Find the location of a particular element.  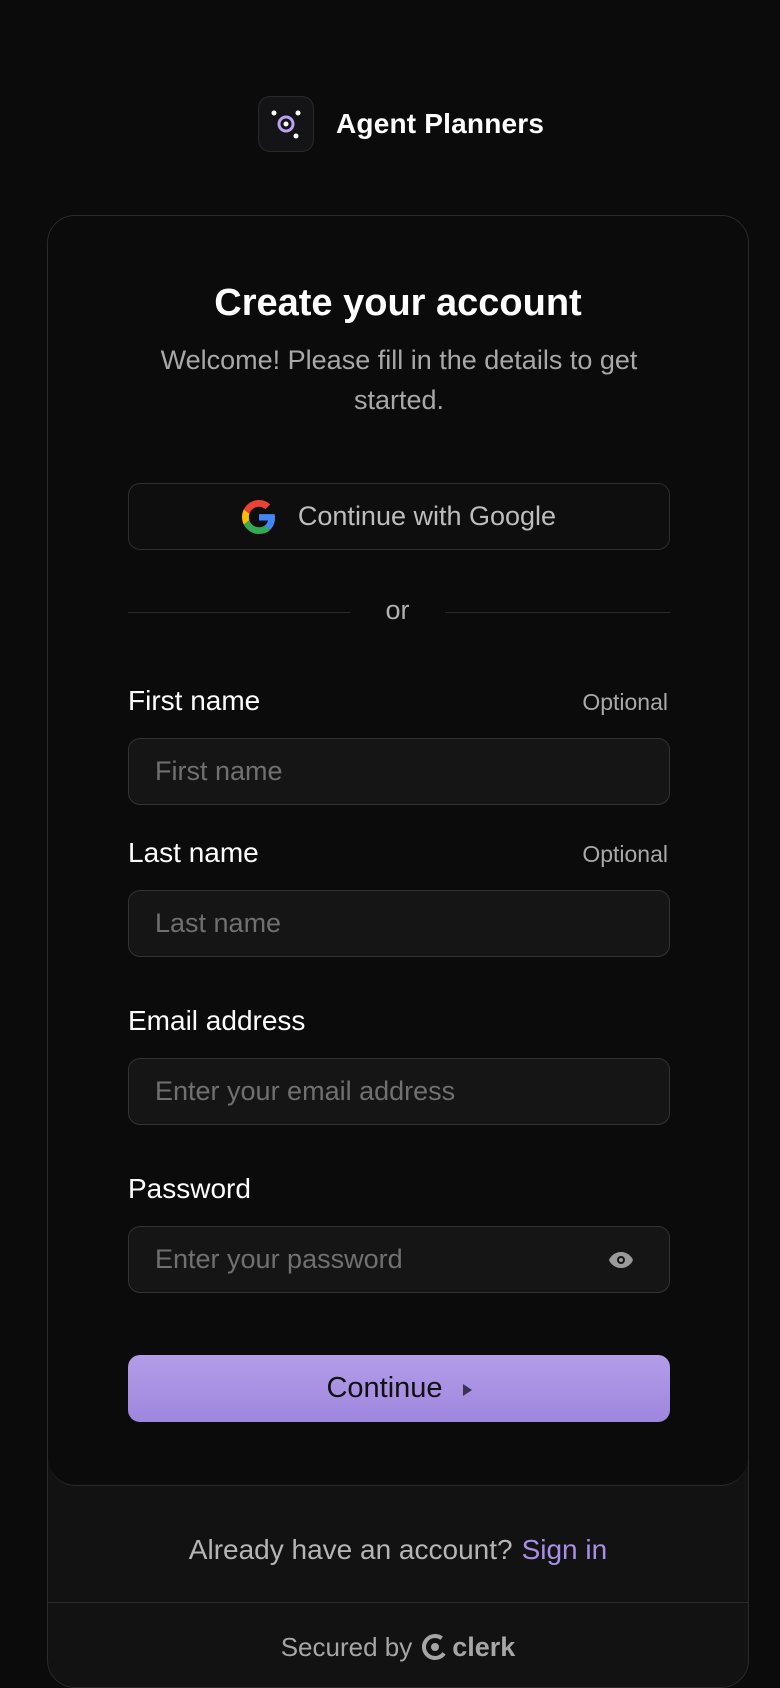

last-name-field is located at coordinates (399, 923).